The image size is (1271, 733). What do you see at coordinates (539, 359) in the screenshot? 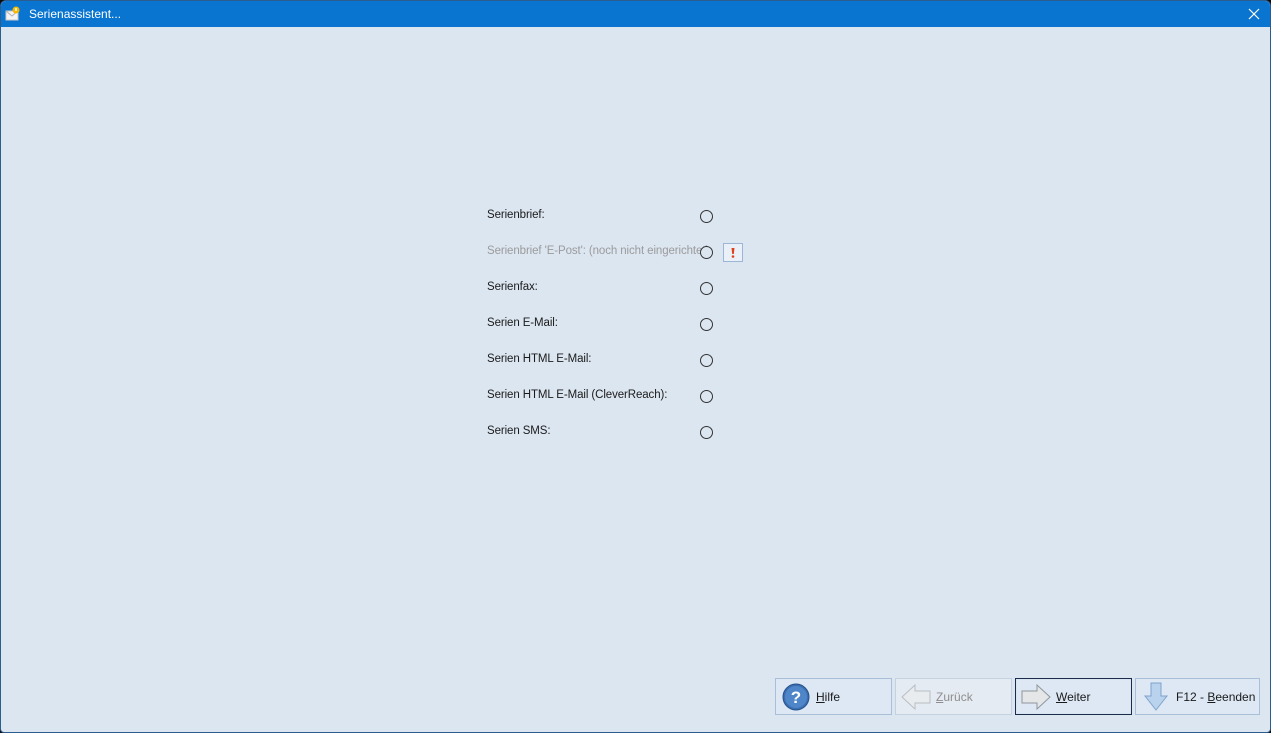
I see `option-label-serien-html-email: Serien HTML E-Mail:` at bounding box center [539, 359].